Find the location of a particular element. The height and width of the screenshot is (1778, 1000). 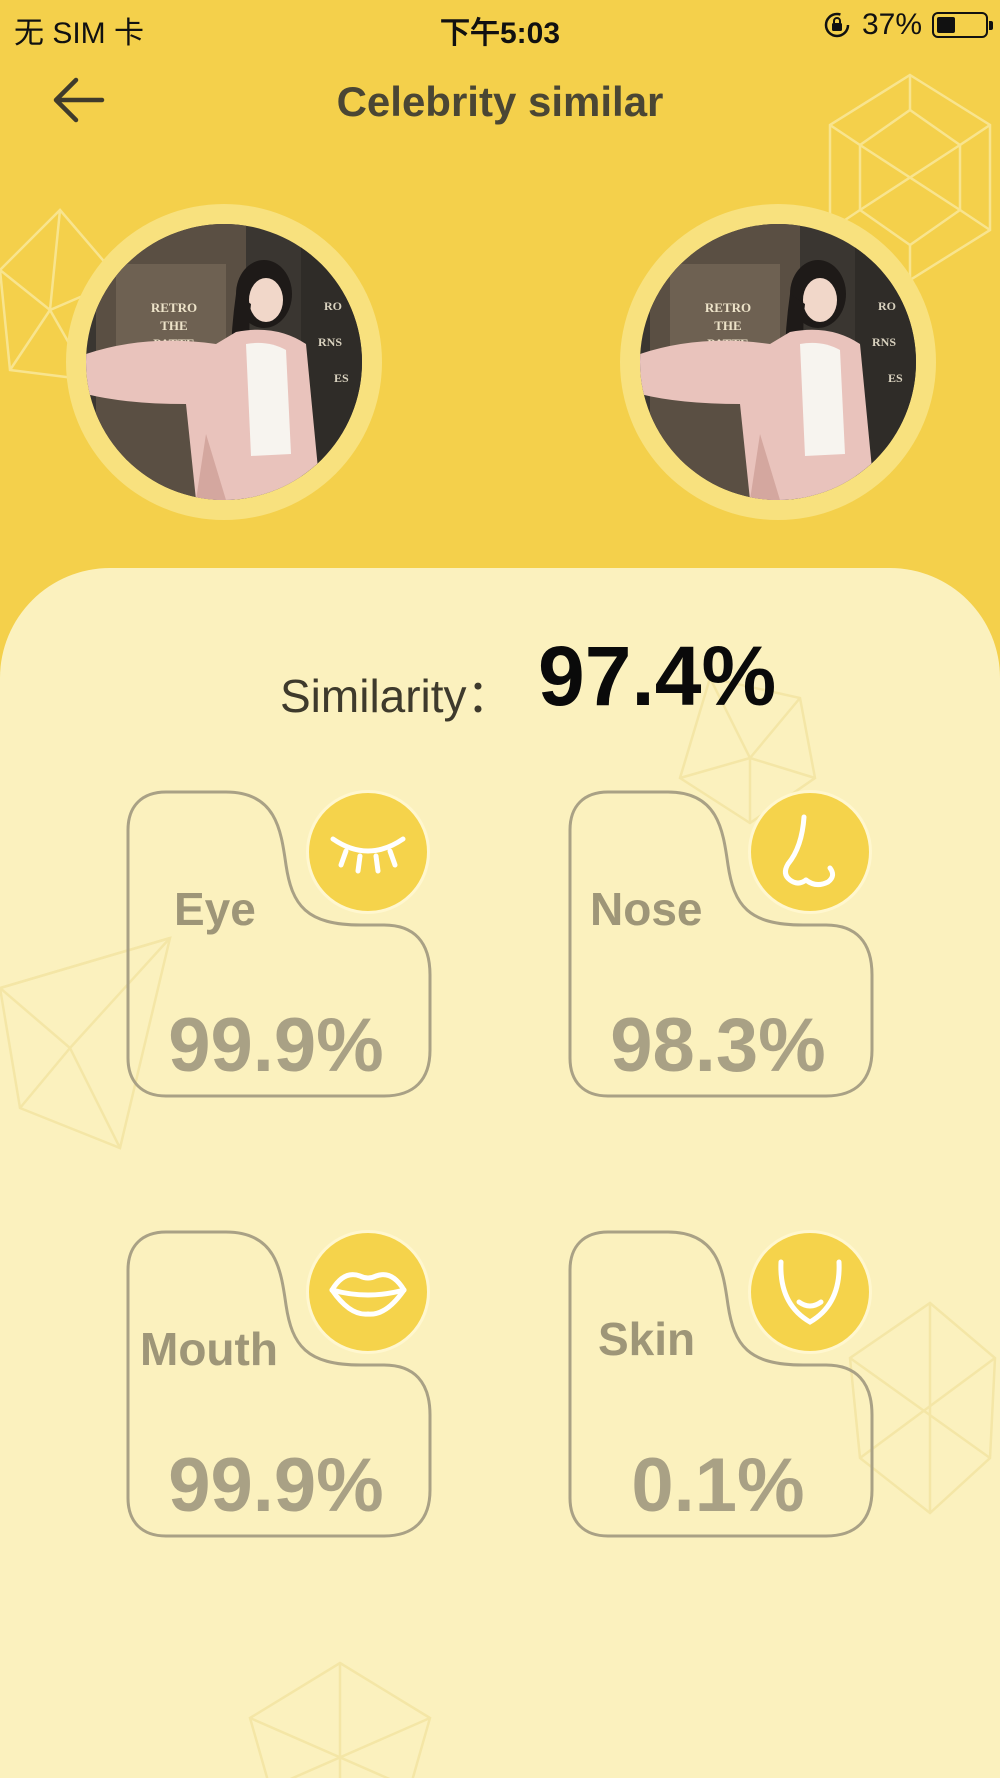

celebrity-photo: RETRO THE PATTE RO RNS ES is located at coordinates (778, 362).